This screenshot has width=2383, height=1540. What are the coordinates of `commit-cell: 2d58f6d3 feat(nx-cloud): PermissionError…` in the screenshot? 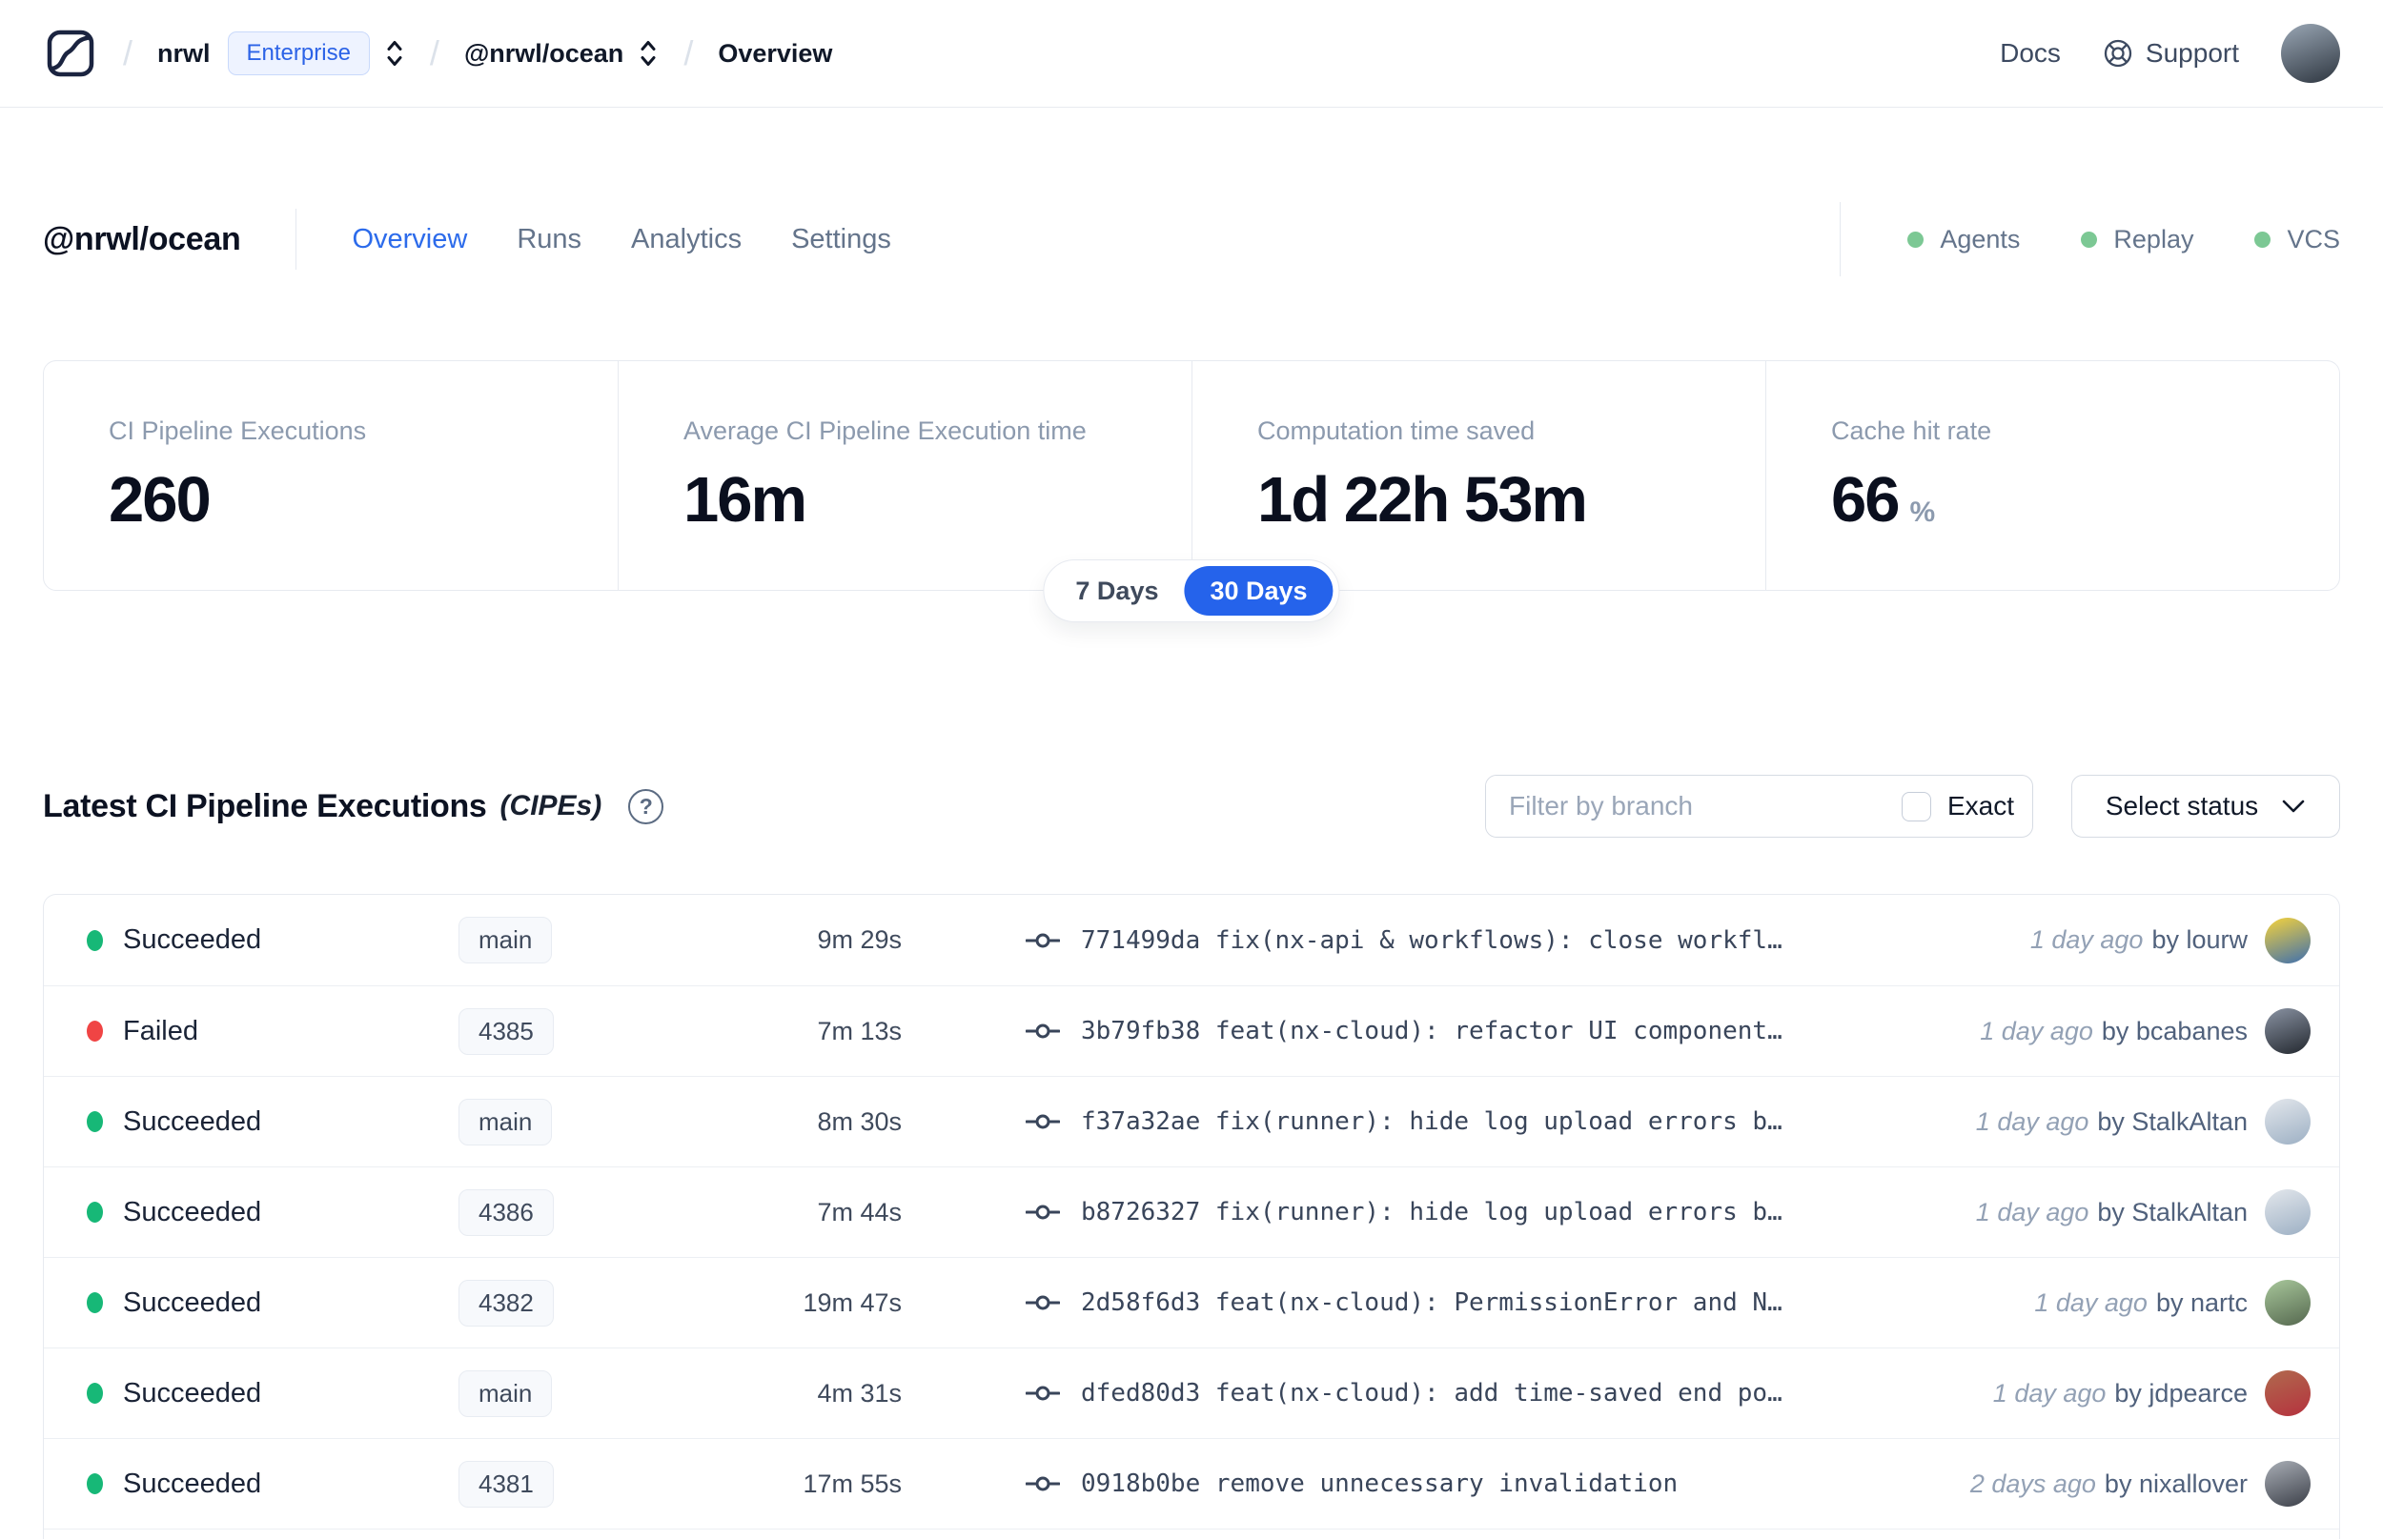 It's located at (1516, 1302).